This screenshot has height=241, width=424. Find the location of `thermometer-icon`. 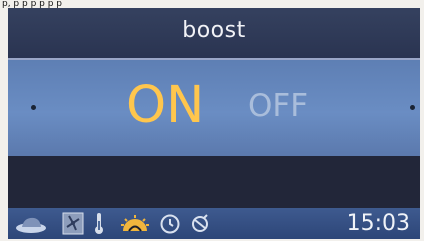

thermometer-icon is located at coordinates (99, 223).